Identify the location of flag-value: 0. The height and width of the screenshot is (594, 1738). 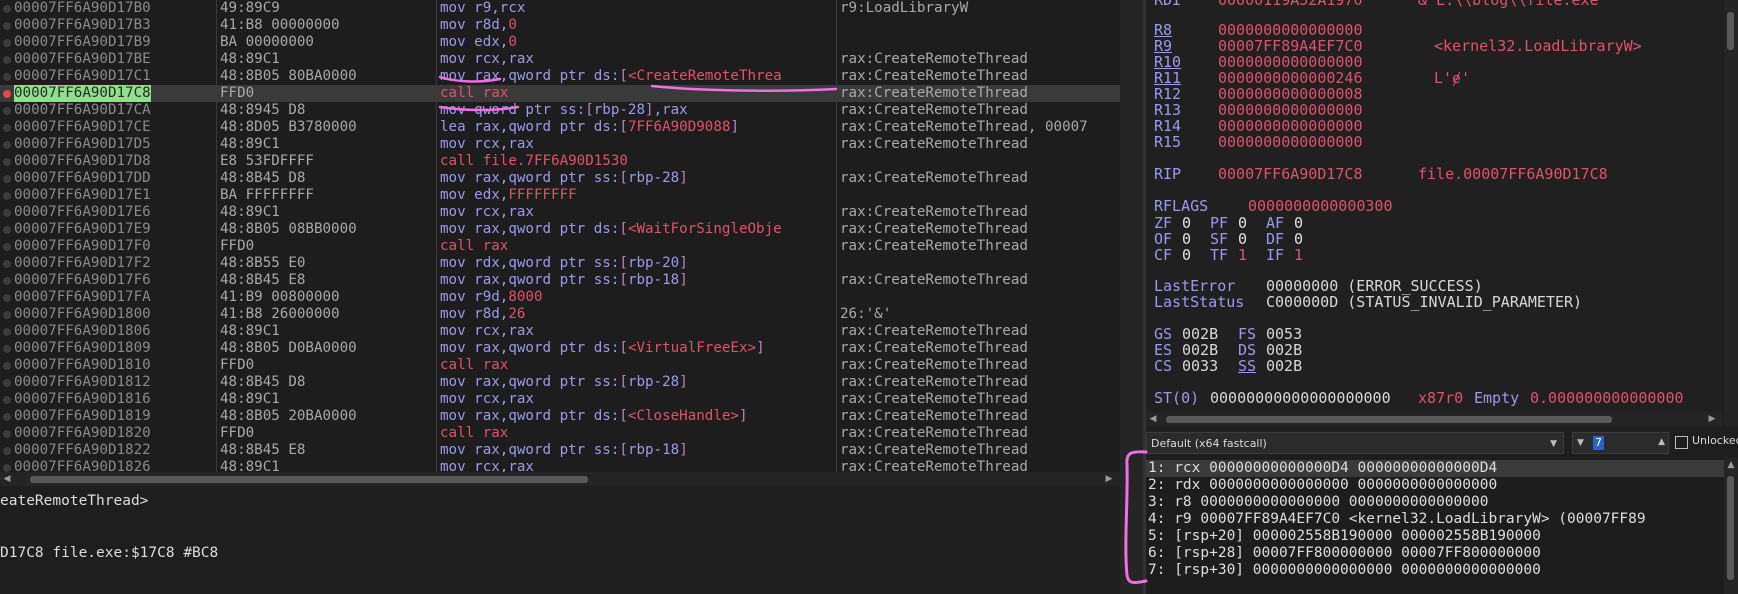
(1186, 255).